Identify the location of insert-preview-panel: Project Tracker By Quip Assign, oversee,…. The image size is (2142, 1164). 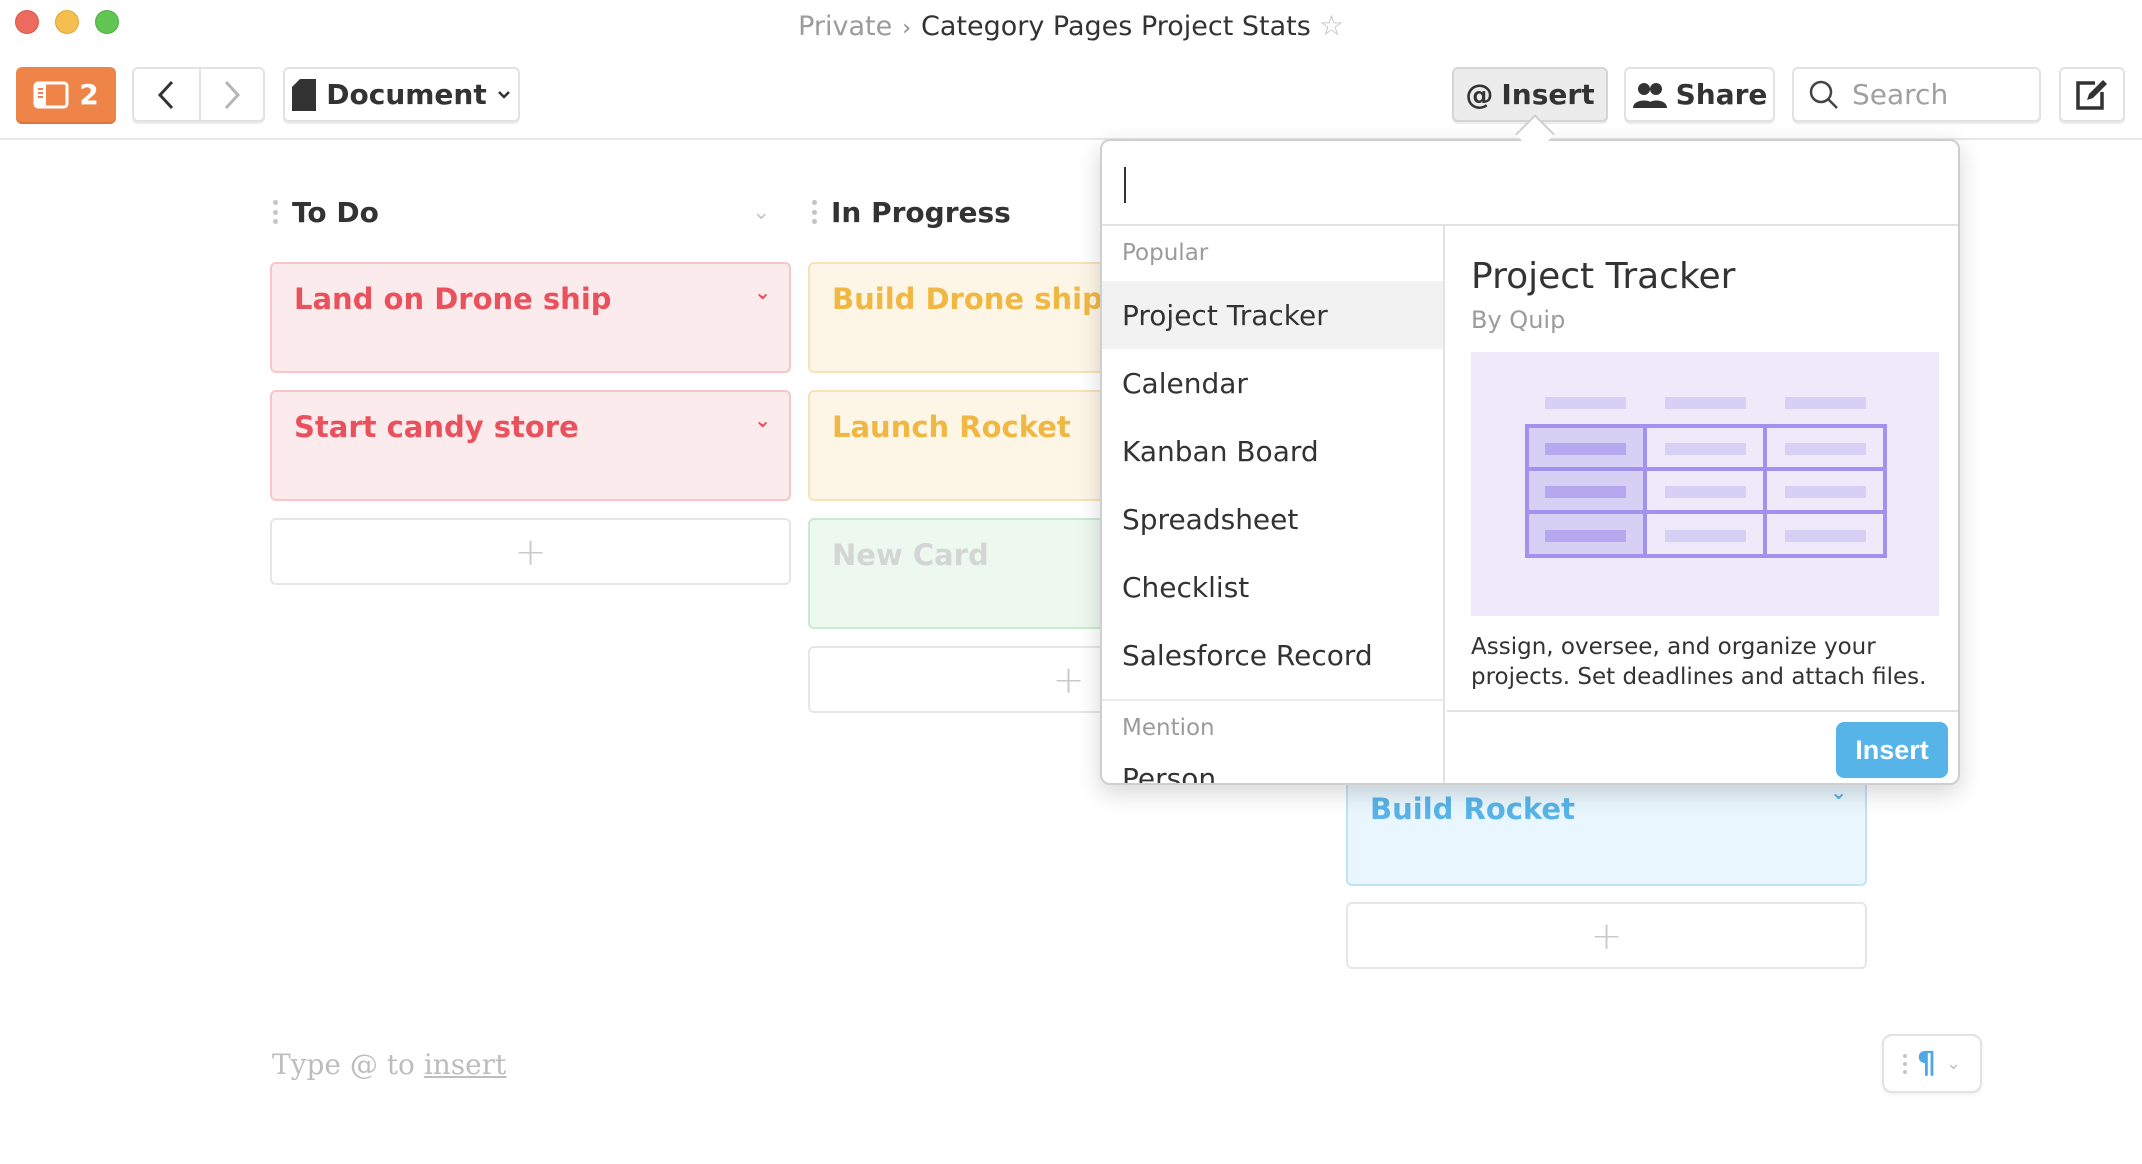
(1702, 504).